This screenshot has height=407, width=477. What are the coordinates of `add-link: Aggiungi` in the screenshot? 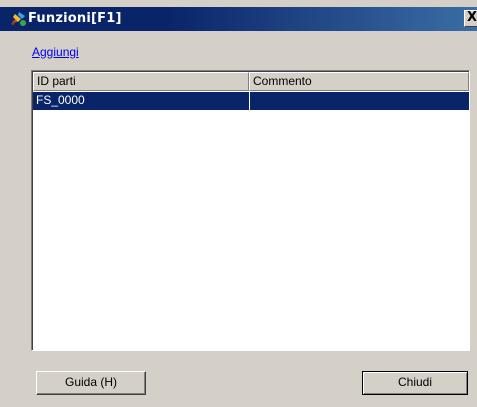 It's located at (55, 52).